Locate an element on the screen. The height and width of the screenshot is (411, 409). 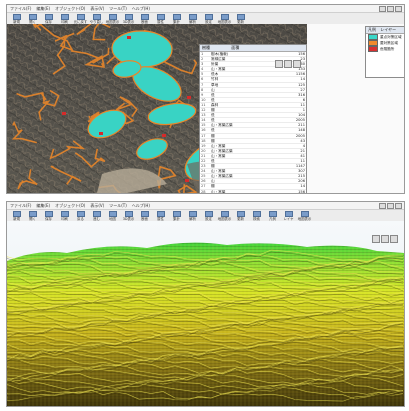
legend-header: 凡例 レイヤー is located at coordinates (385, 30).